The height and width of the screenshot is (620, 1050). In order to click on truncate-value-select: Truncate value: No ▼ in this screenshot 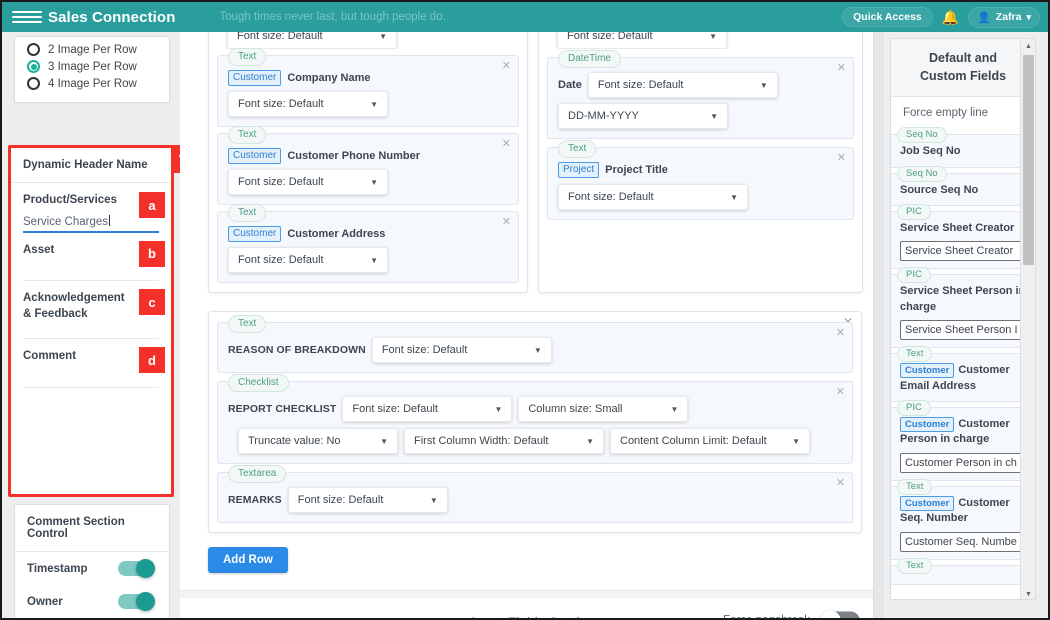, I will do `click(318, 441)`.